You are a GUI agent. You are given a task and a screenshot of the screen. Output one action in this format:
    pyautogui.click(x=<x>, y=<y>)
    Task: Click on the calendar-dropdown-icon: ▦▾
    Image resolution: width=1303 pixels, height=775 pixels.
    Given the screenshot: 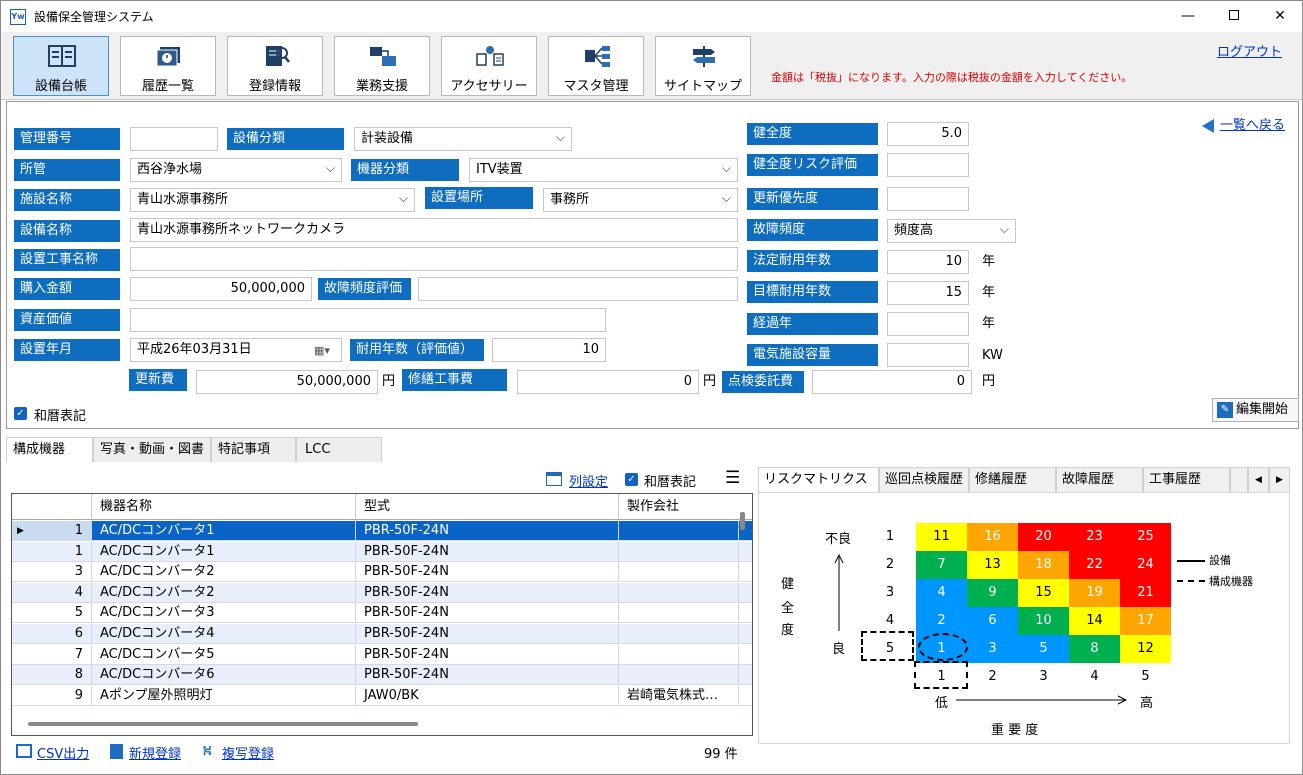 What is the action you would take?
    pyautogui.click(x=322, y=350)
    